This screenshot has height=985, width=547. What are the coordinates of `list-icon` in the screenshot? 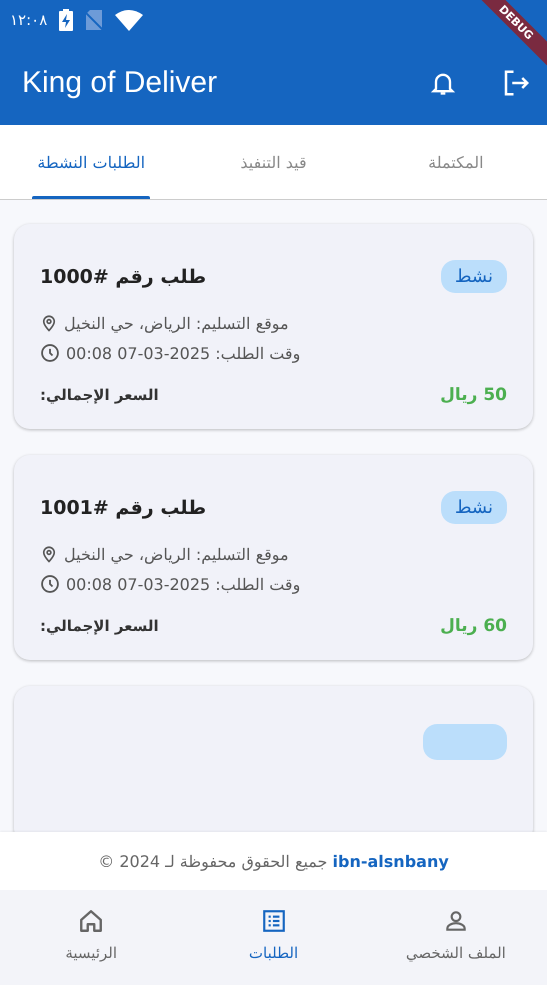 It's located at (273, 921).